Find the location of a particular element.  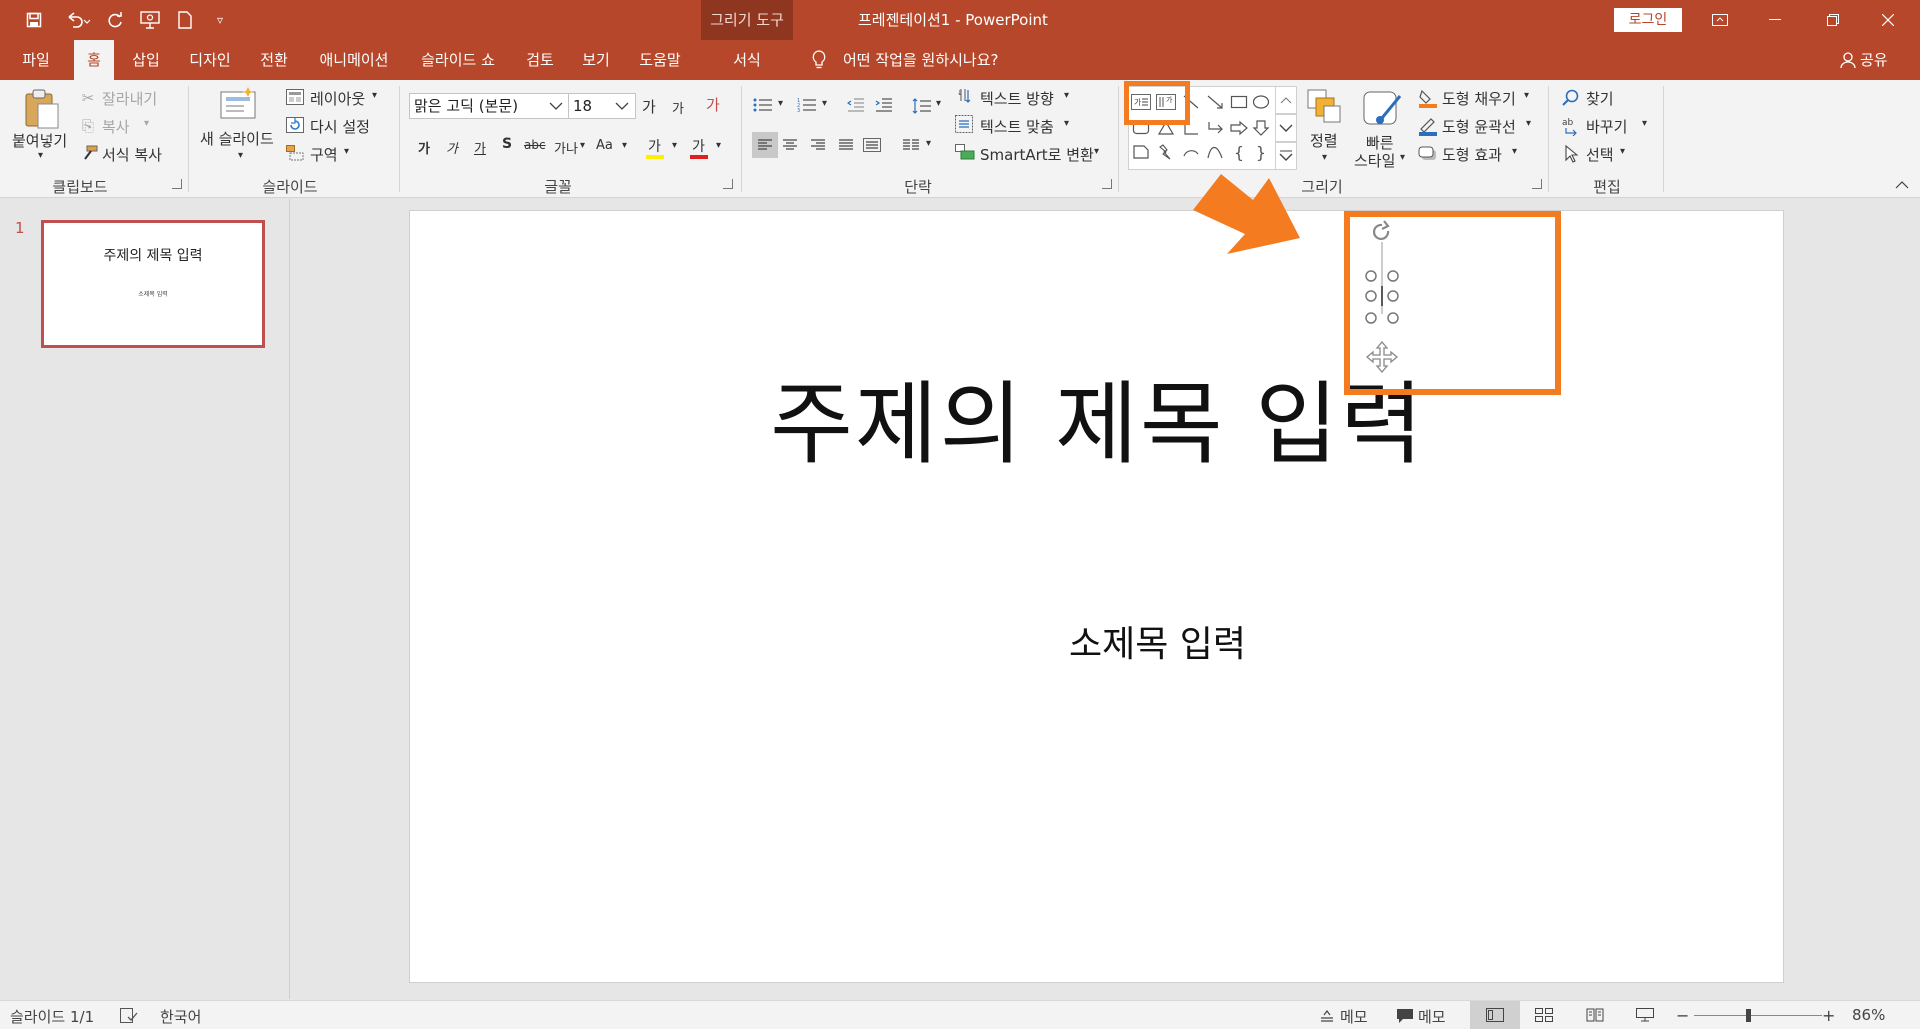

paragraph-launcher-icon is located at coordinates (1107, 184).